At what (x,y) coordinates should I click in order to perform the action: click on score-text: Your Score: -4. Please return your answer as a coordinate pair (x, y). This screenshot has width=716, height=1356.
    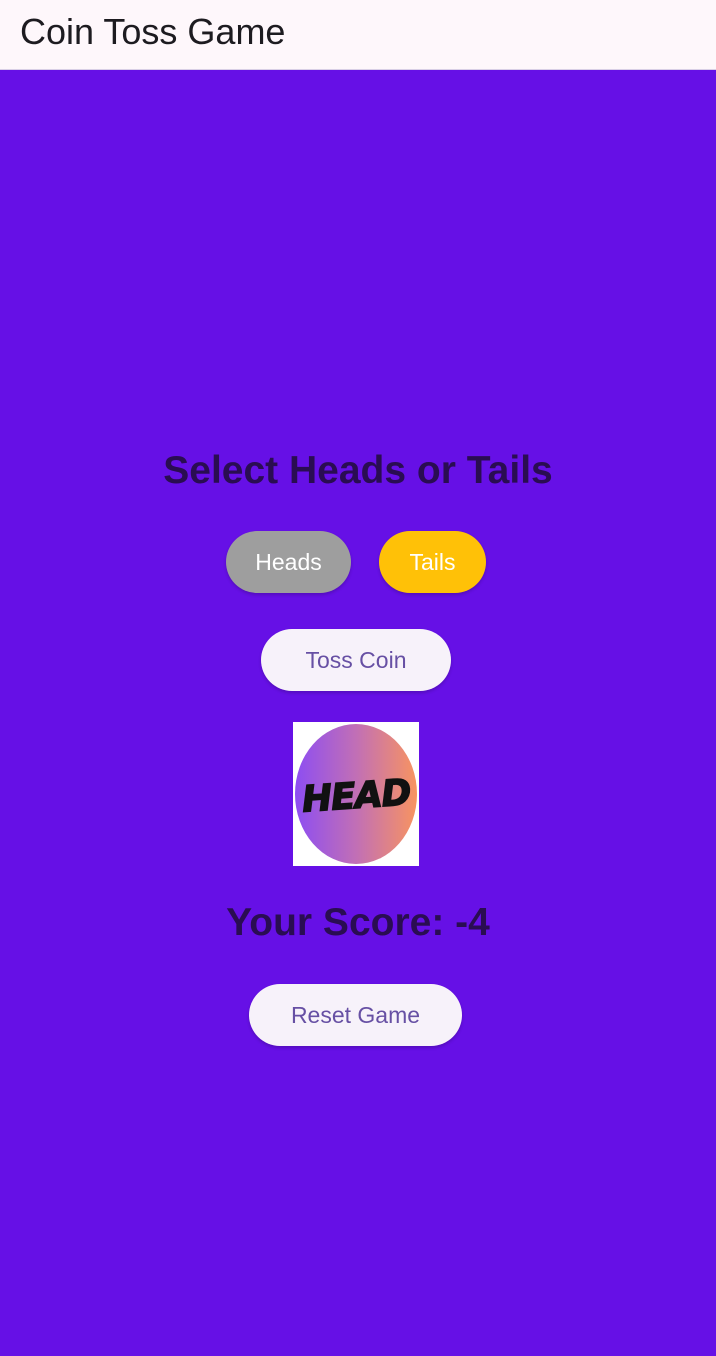
    Looking at the image, I should click on (358, 922).